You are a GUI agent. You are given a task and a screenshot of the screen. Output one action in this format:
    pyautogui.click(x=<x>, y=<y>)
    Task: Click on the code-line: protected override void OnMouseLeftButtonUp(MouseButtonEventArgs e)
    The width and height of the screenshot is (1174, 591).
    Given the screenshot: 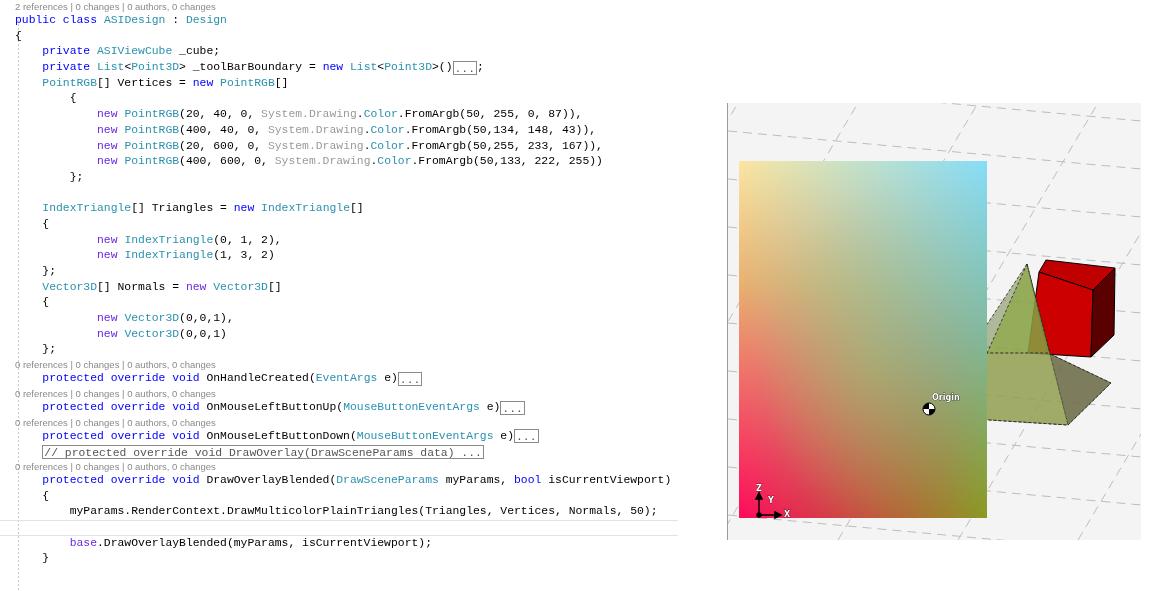 What is the action you would take?
    pyautogui.click(x=271, y=407)
    